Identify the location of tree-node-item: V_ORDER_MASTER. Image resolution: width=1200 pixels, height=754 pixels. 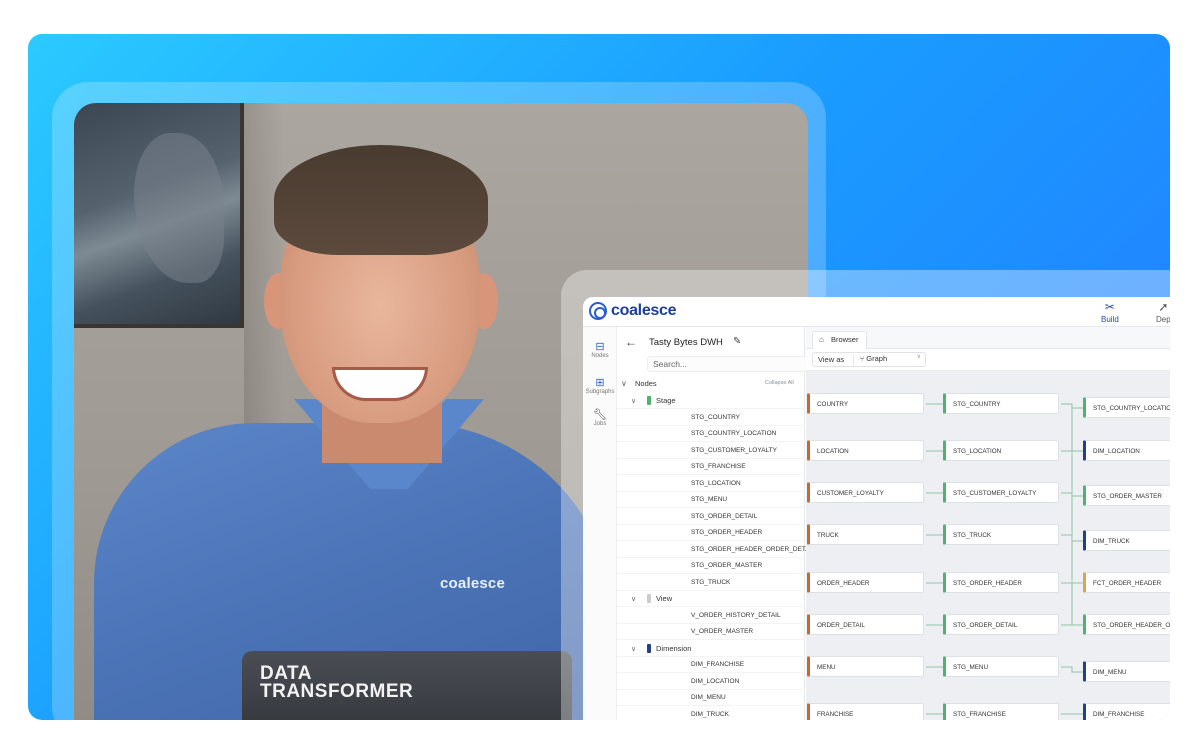
(711, 632).